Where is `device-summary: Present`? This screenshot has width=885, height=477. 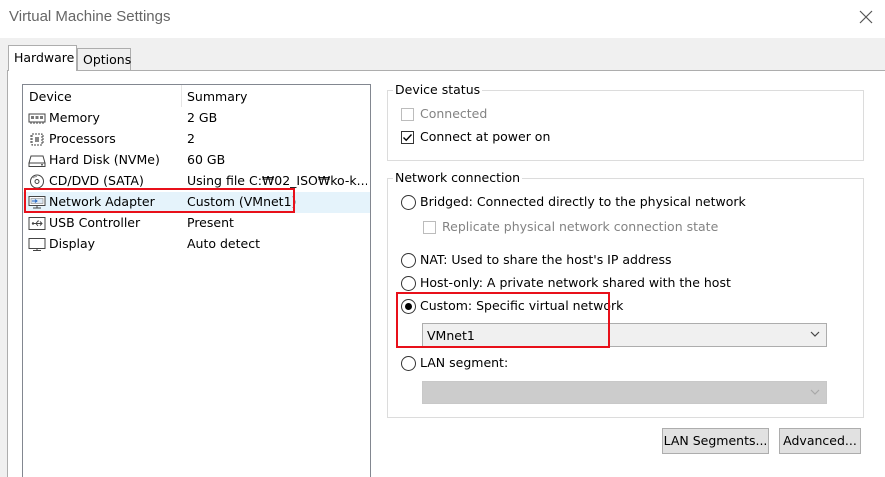
device-summary: Present is located at coordinates (210, 222).